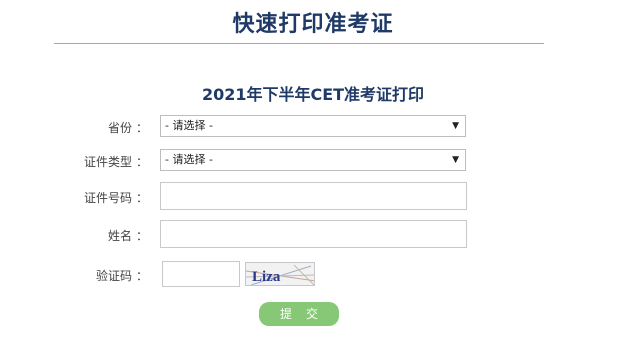 The width and height of the screenshot is (626, 338). I want to click on id-type-select: - 请选择 - ▼, so click(313, 160).